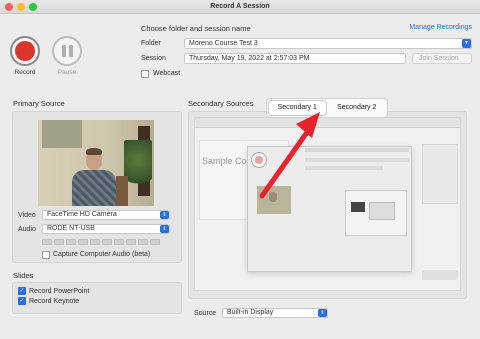 The height and width of the screenshot is (339, 480). I want to click on session-value: Thursday, May 19, 2022 at 2:57:03 PM, so click(249, 58).